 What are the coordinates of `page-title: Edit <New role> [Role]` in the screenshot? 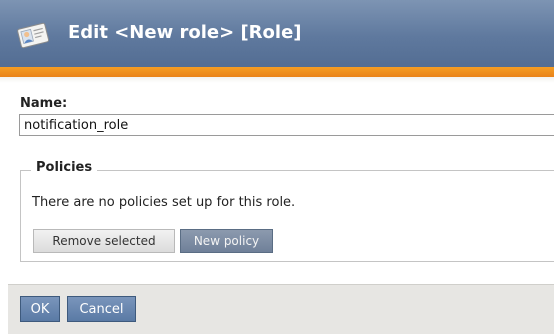 It's located at (185, 32).